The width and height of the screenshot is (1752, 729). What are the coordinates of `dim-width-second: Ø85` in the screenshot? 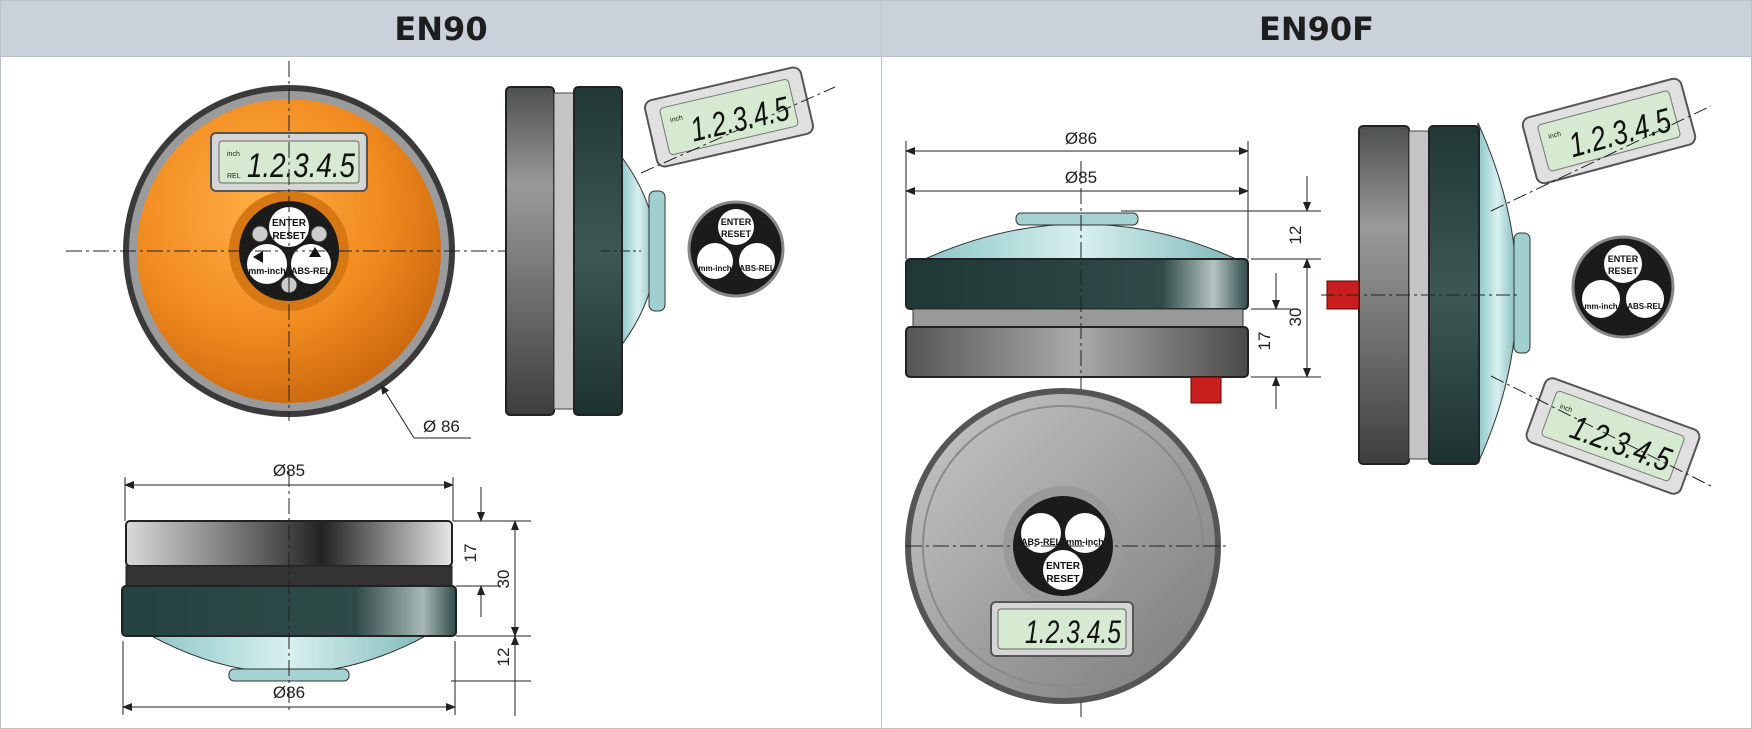 It's located at (1081, 177).